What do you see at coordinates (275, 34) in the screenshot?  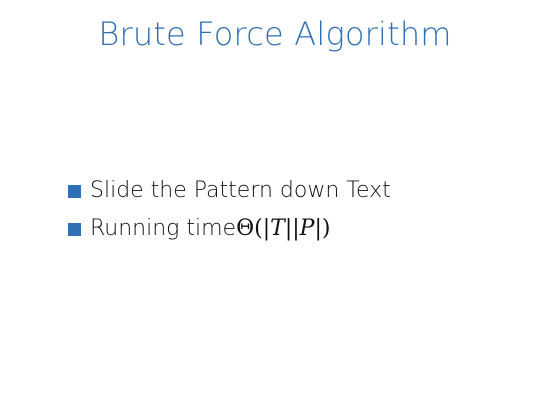 I see `slide-title: Brute Force Algorithm` at bounding box center [275, 34].